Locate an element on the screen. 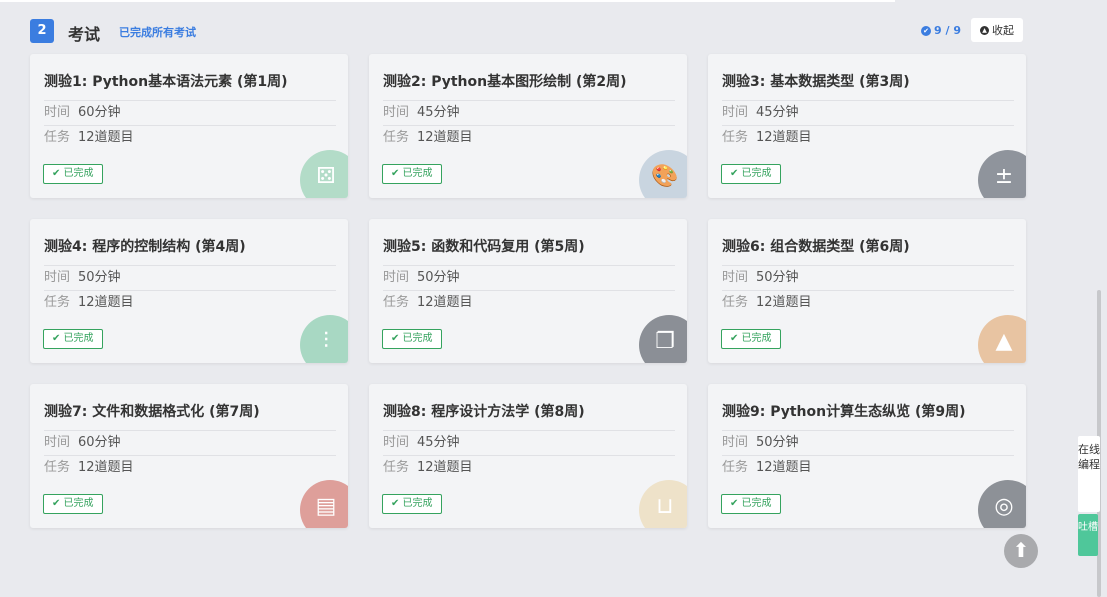  chevron-up-icon: ▲ is located at coordinates (984, 30).